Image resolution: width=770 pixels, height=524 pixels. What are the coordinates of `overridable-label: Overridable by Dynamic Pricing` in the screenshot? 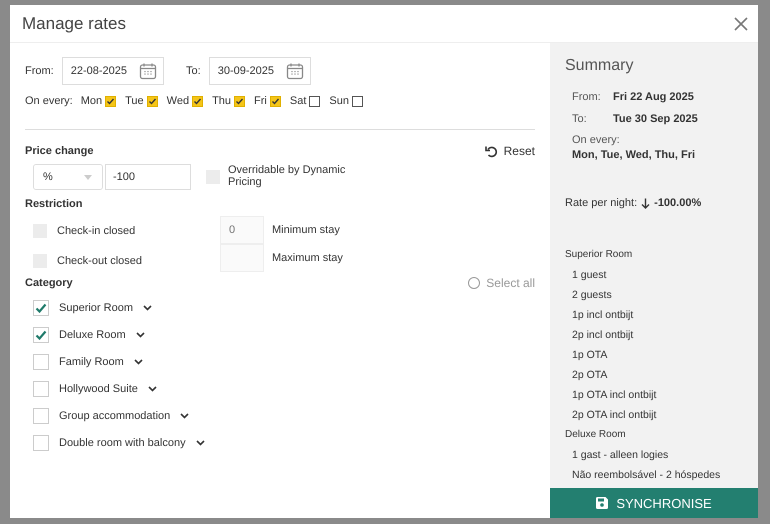 It's located at (287, 177).